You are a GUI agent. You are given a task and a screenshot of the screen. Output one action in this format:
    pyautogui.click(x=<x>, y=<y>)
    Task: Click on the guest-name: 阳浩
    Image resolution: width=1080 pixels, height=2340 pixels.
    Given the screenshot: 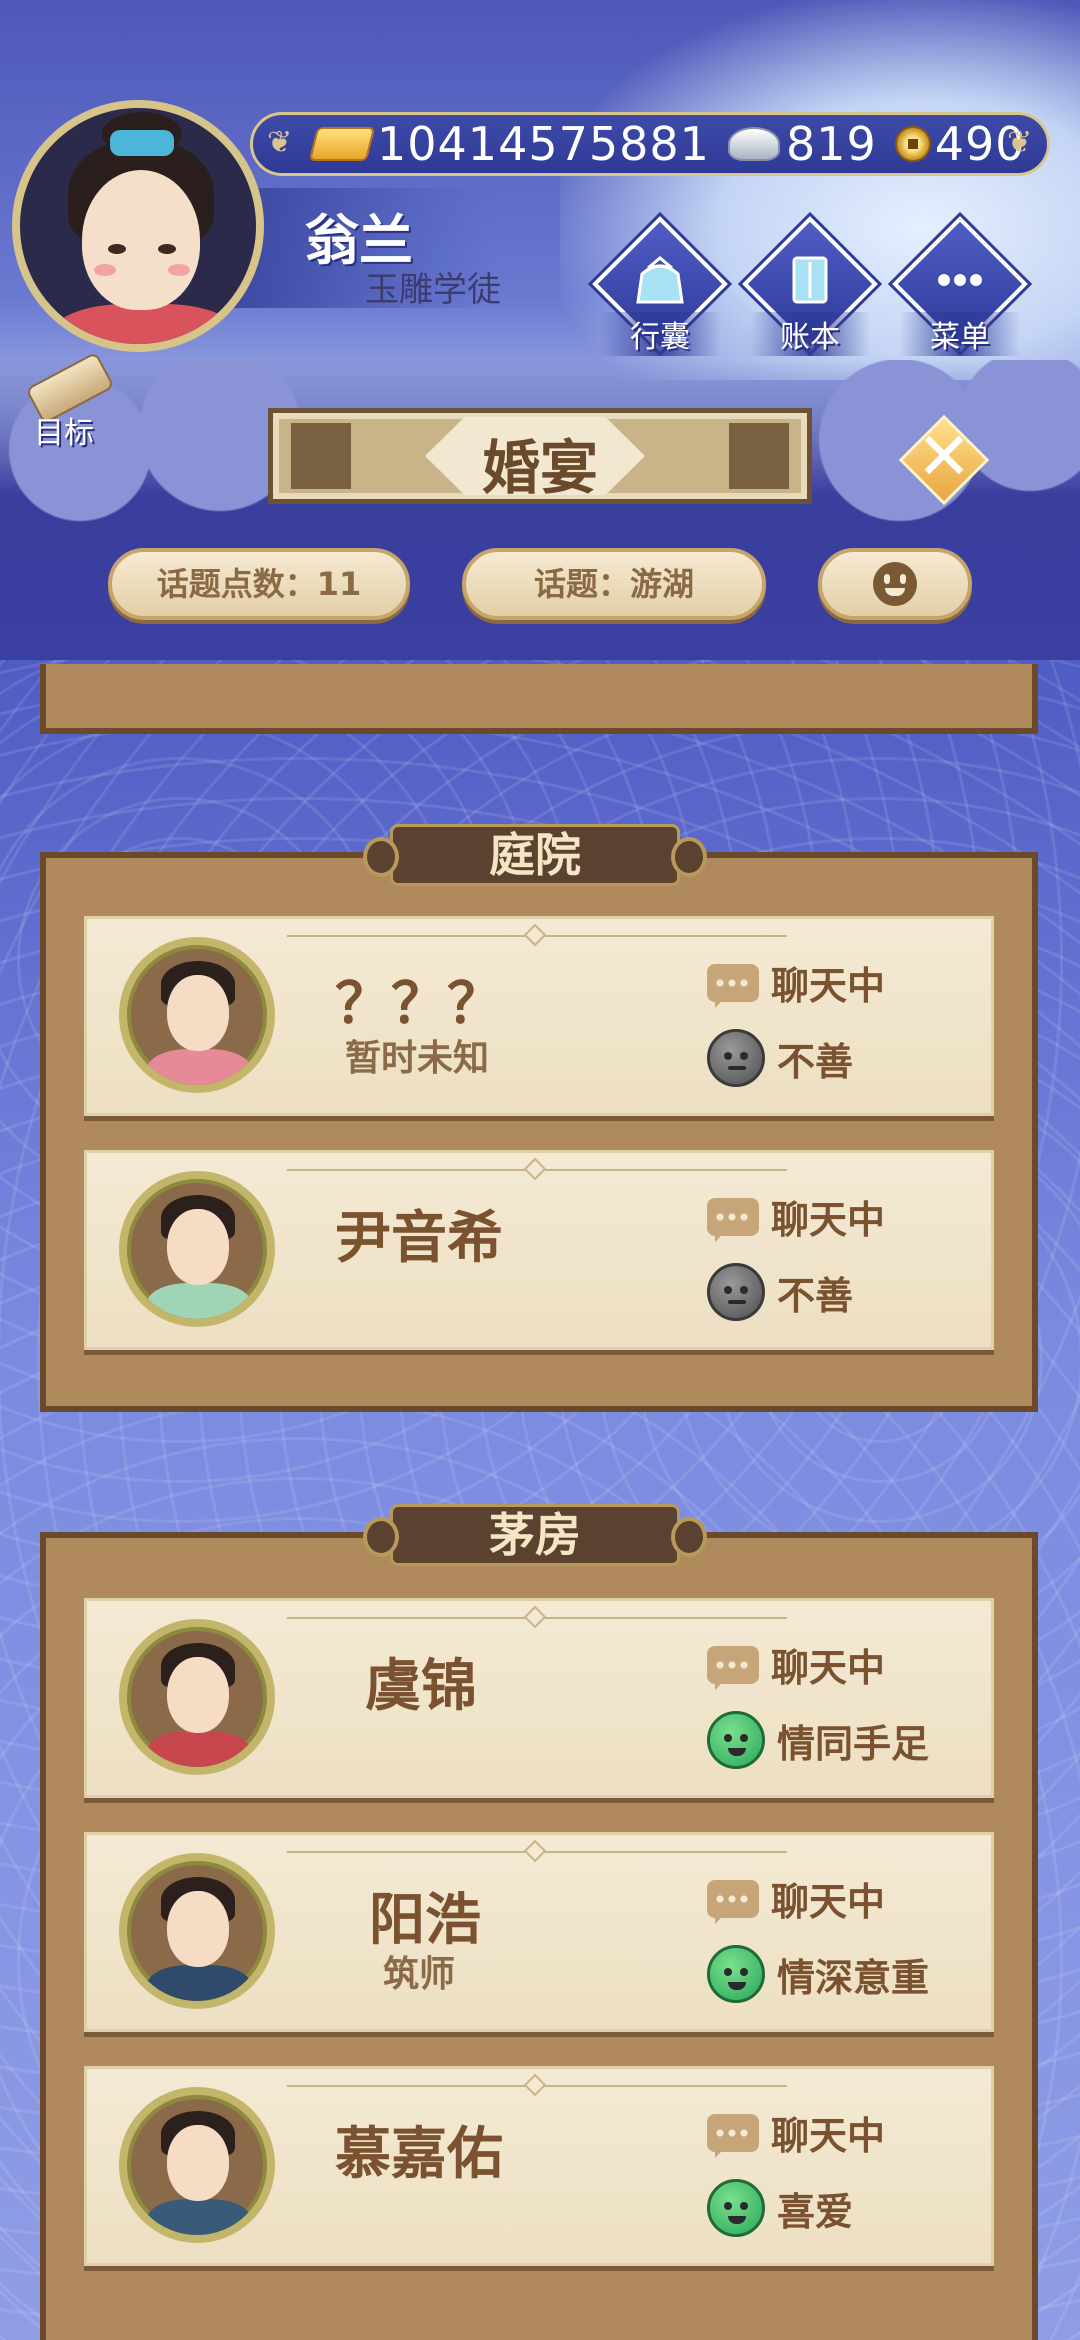 What is the action you would take?
    pyautogui.click(x=425, y=1920)
    